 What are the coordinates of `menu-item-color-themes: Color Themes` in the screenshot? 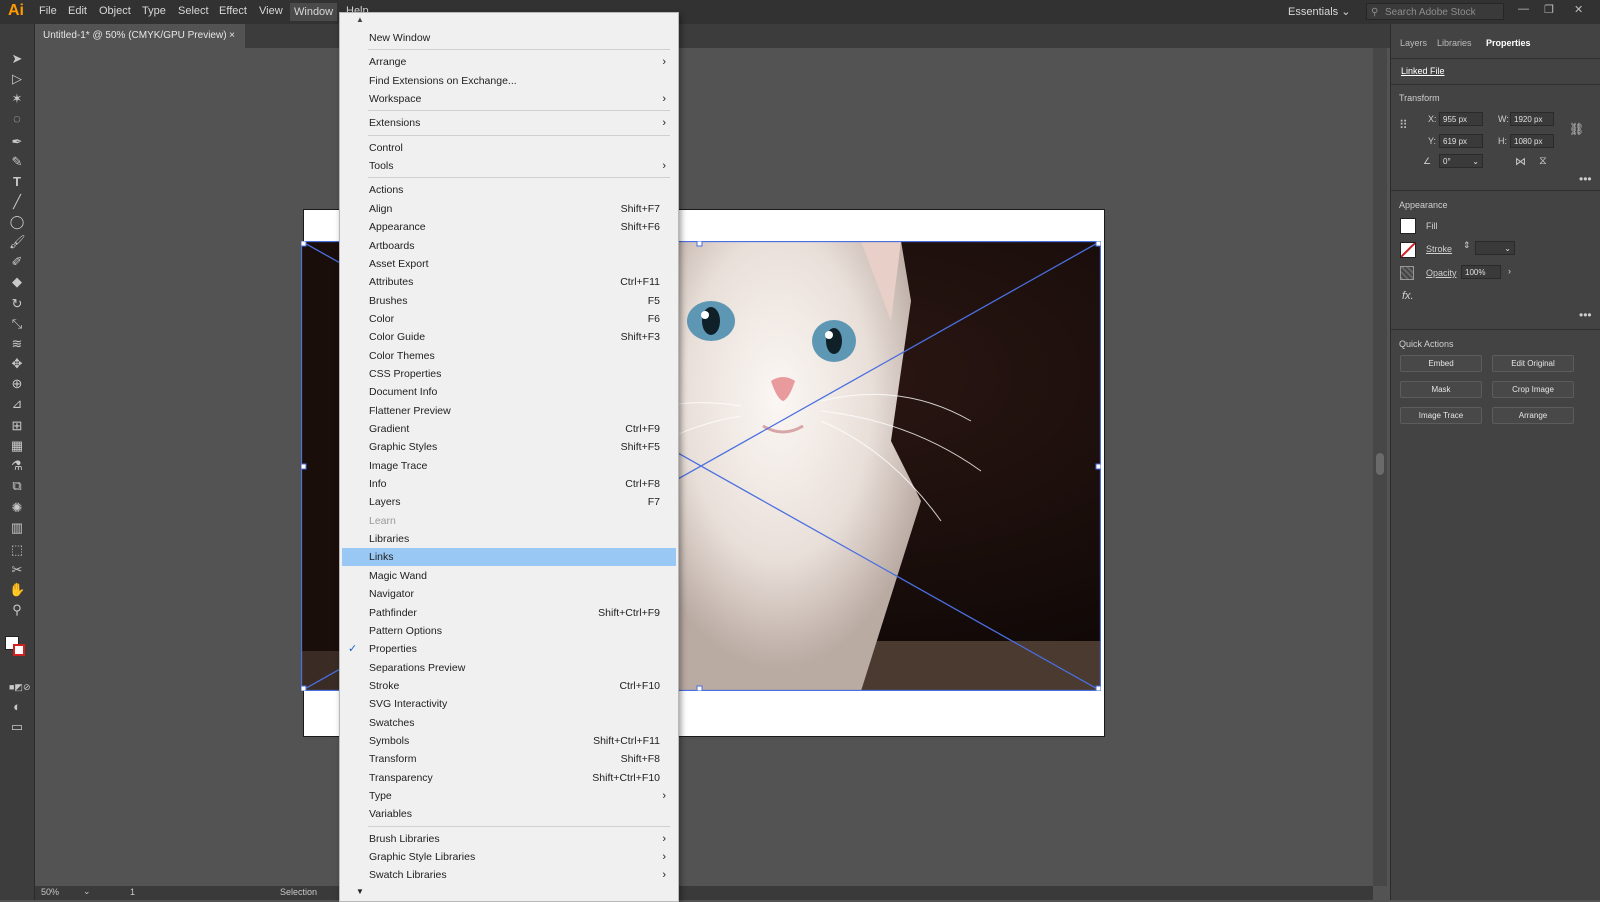 It's located at (509, 356).